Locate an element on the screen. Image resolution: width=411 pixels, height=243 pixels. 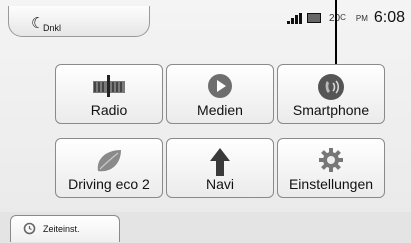
radio-label: Radio is located at coordinates (109, 110).